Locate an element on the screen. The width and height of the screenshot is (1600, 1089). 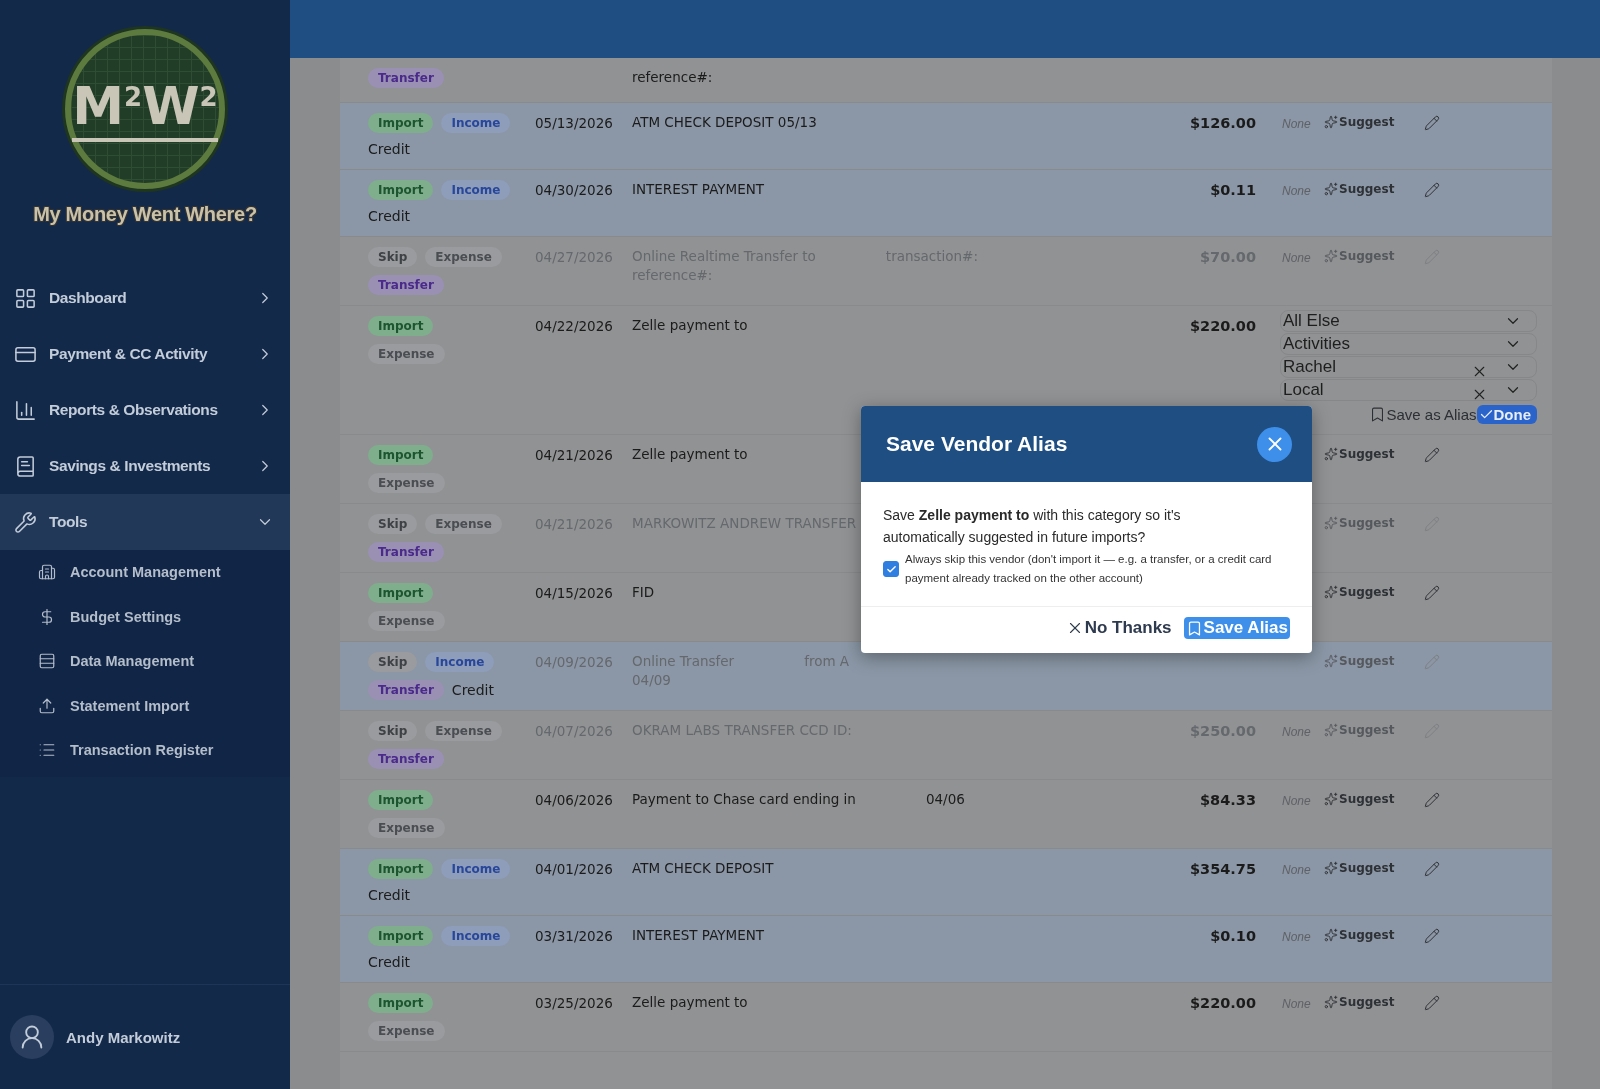
check-icon is located at coordinates (891, 569).